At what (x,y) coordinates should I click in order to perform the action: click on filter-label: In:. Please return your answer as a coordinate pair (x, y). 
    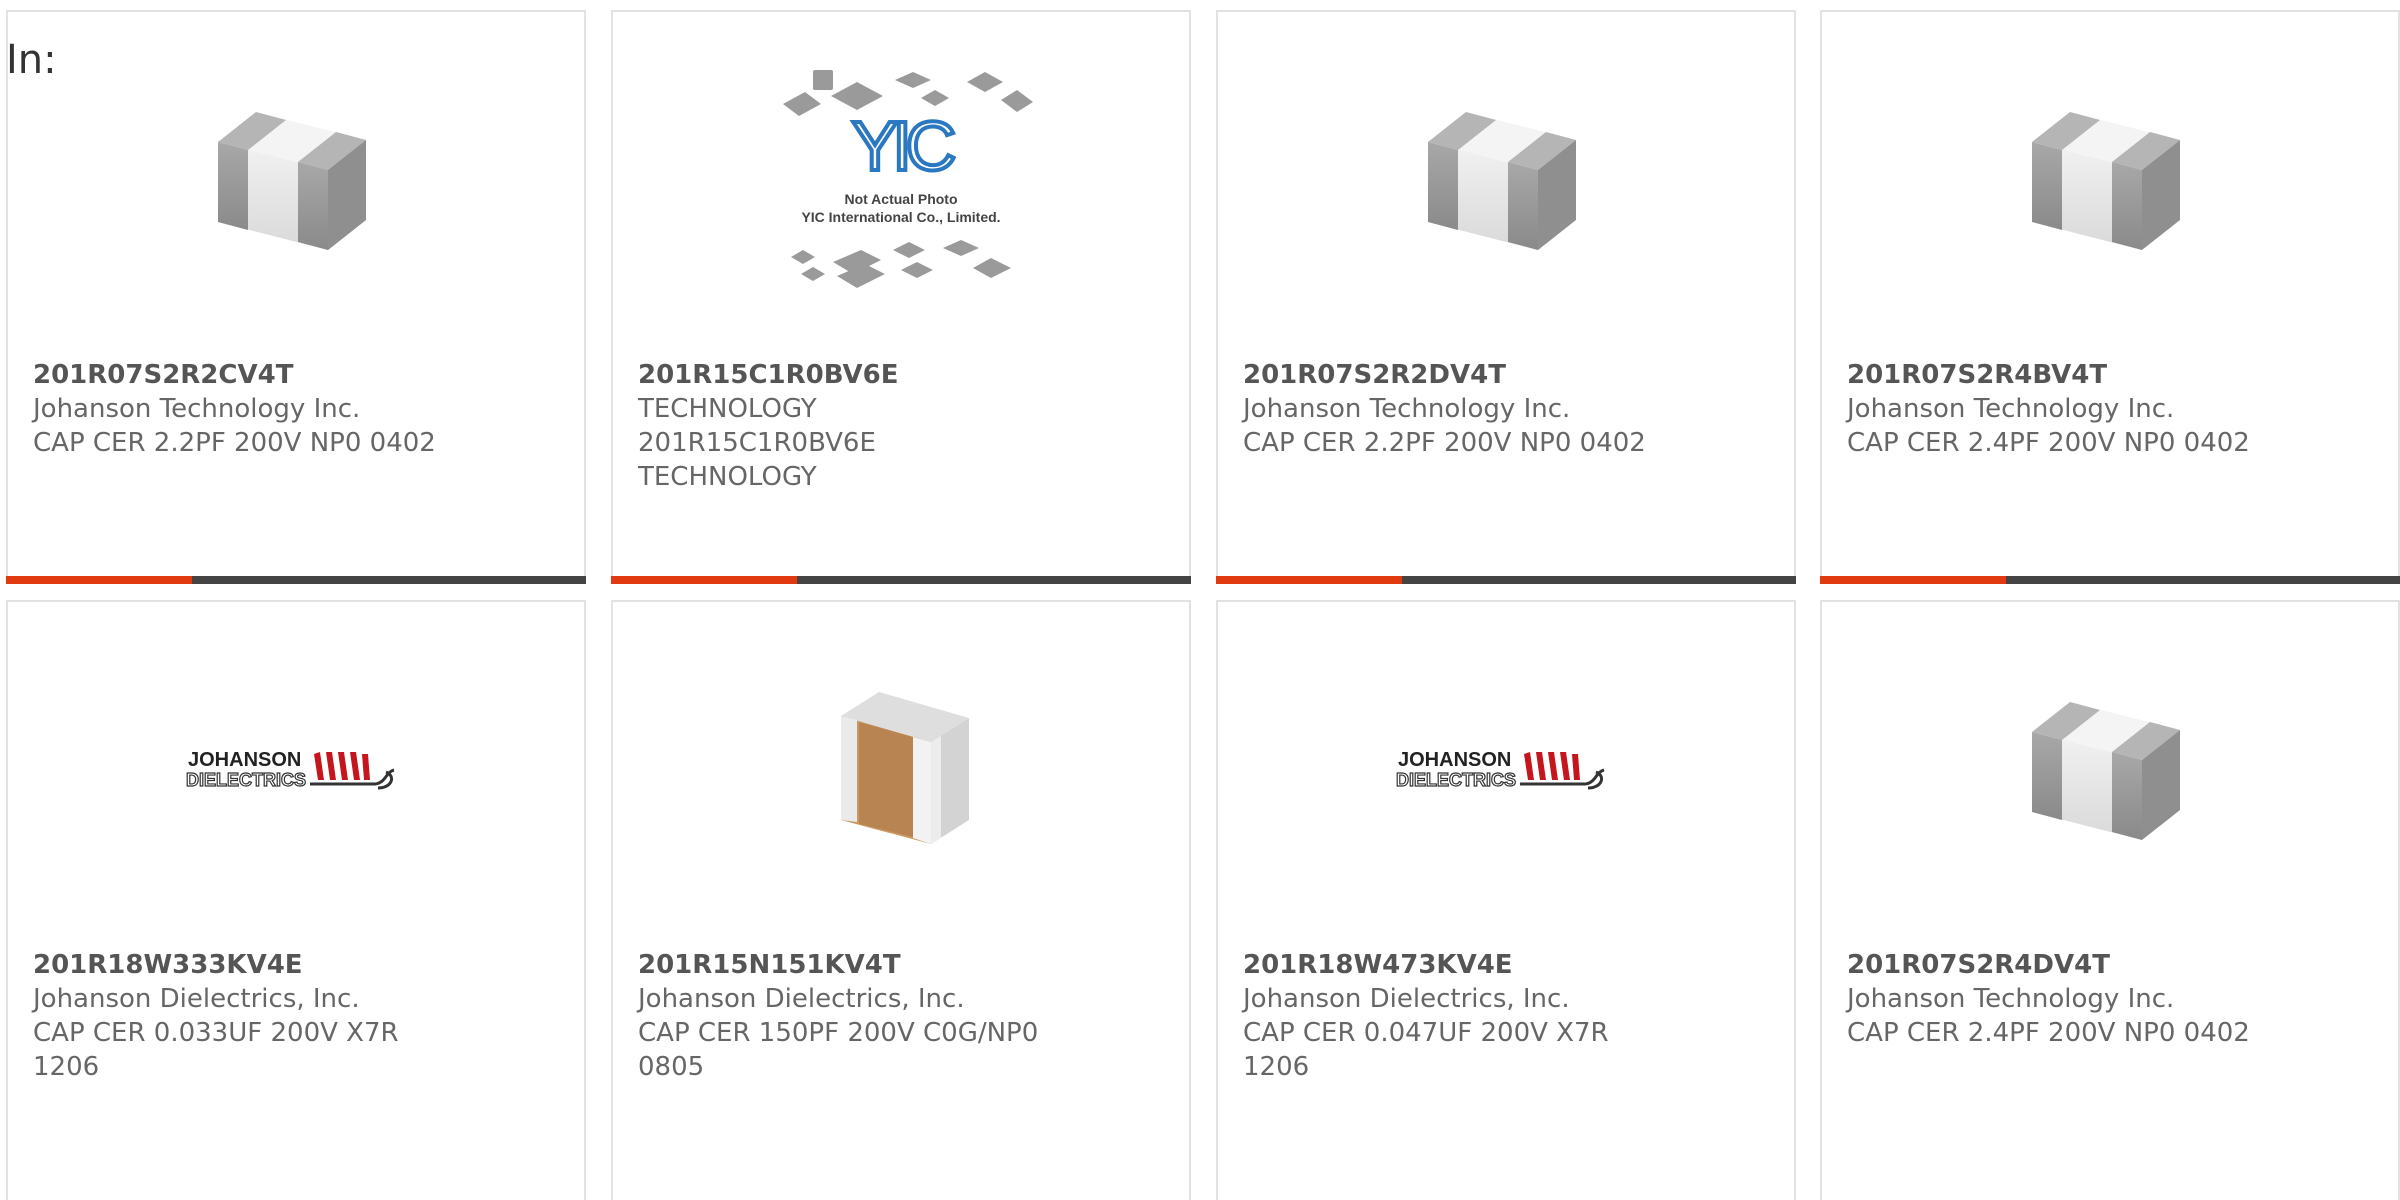
    Looking at the image, I should click on (31, 60).